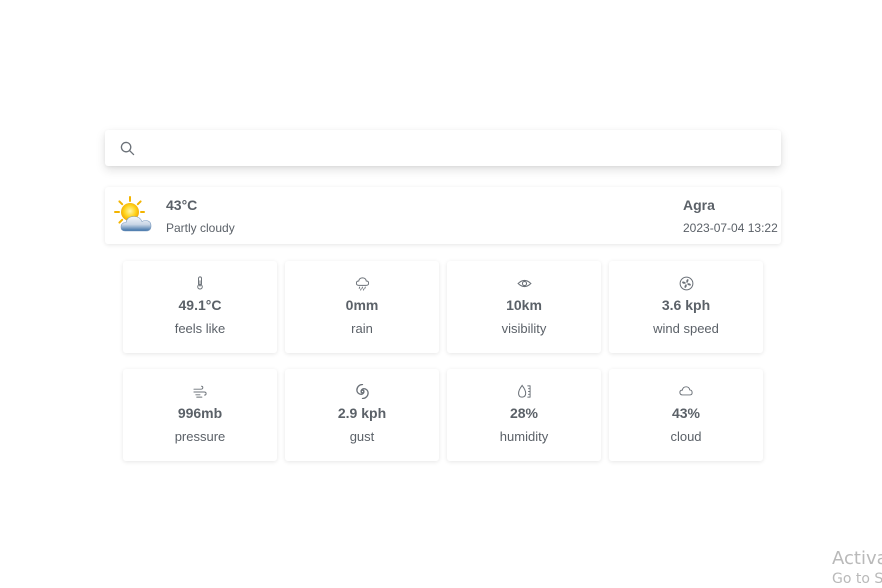 The height and width of the screenshot is (588, 882). Describe the element at coordinates (524, 283) in the screenshot. I see `eye-icon` at that location.